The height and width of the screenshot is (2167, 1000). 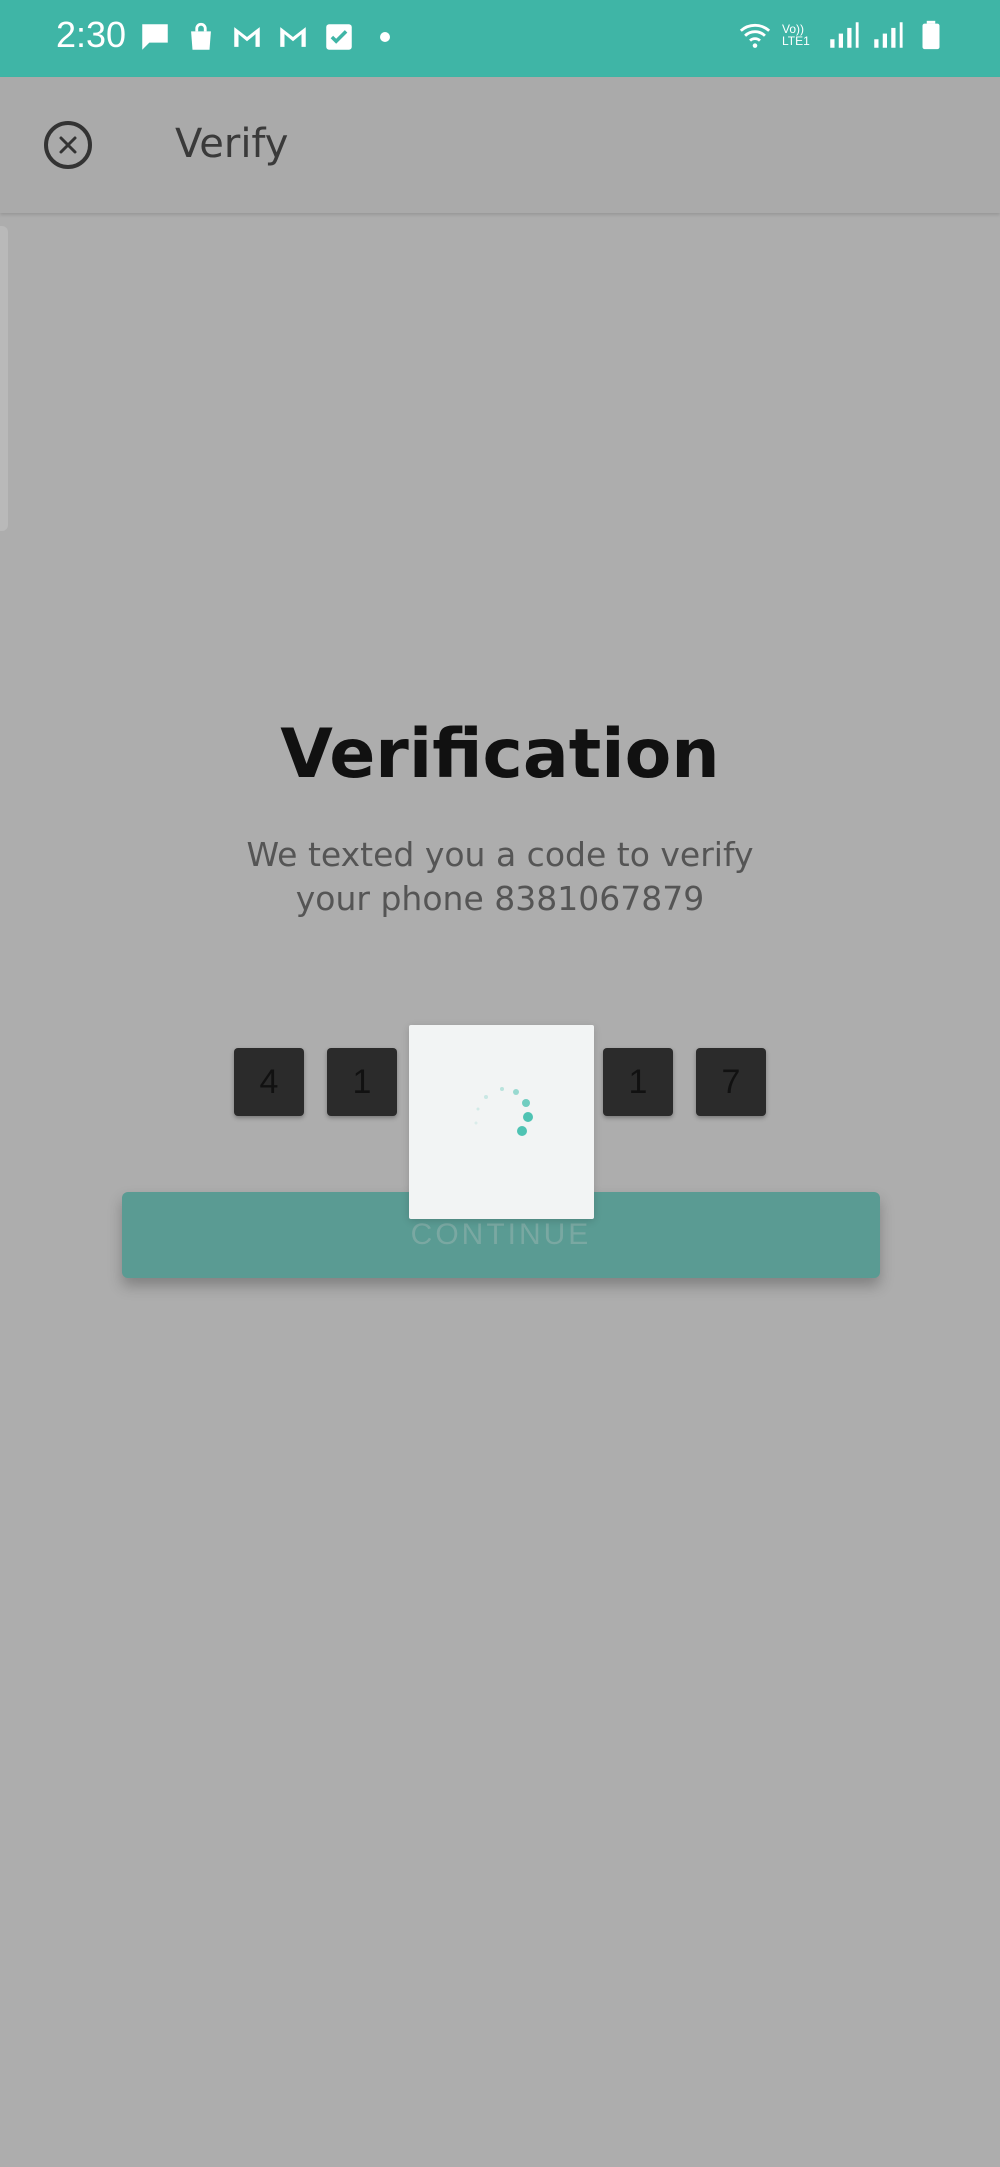 I want to click on code-digit-1: 4, so click(x=269, y=1082).